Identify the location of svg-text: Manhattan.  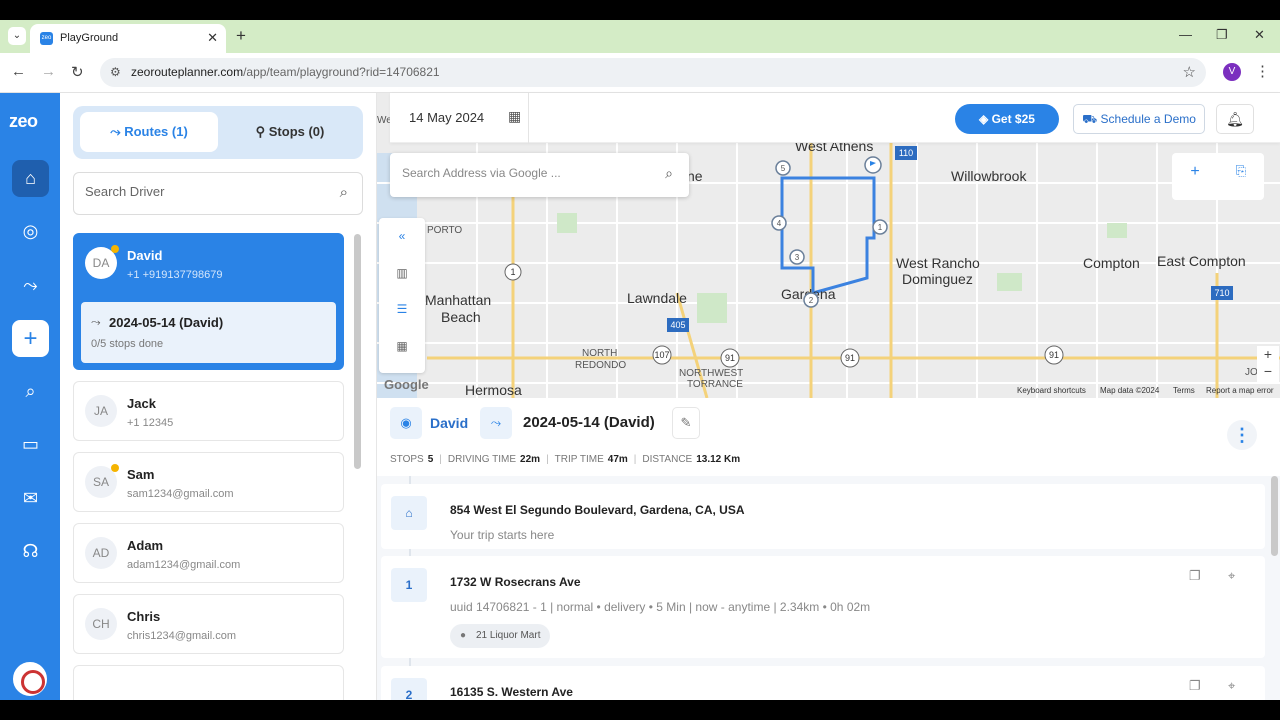
(458, 300).